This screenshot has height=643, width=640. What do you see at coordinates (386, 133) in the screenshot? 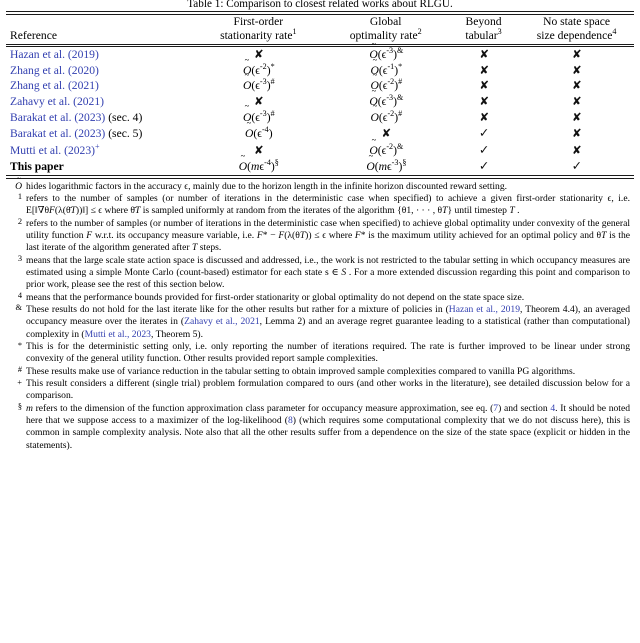
I see `cell-global-rate: ✘` at bounding box center [386, 133].